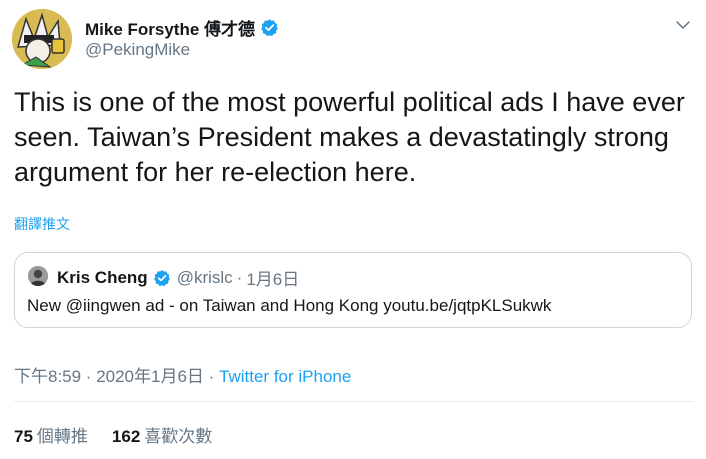  Describe the element at coordinates (102, 277) in the screenshot. I see `quoted-author-name: Kris Cheng` at that location.